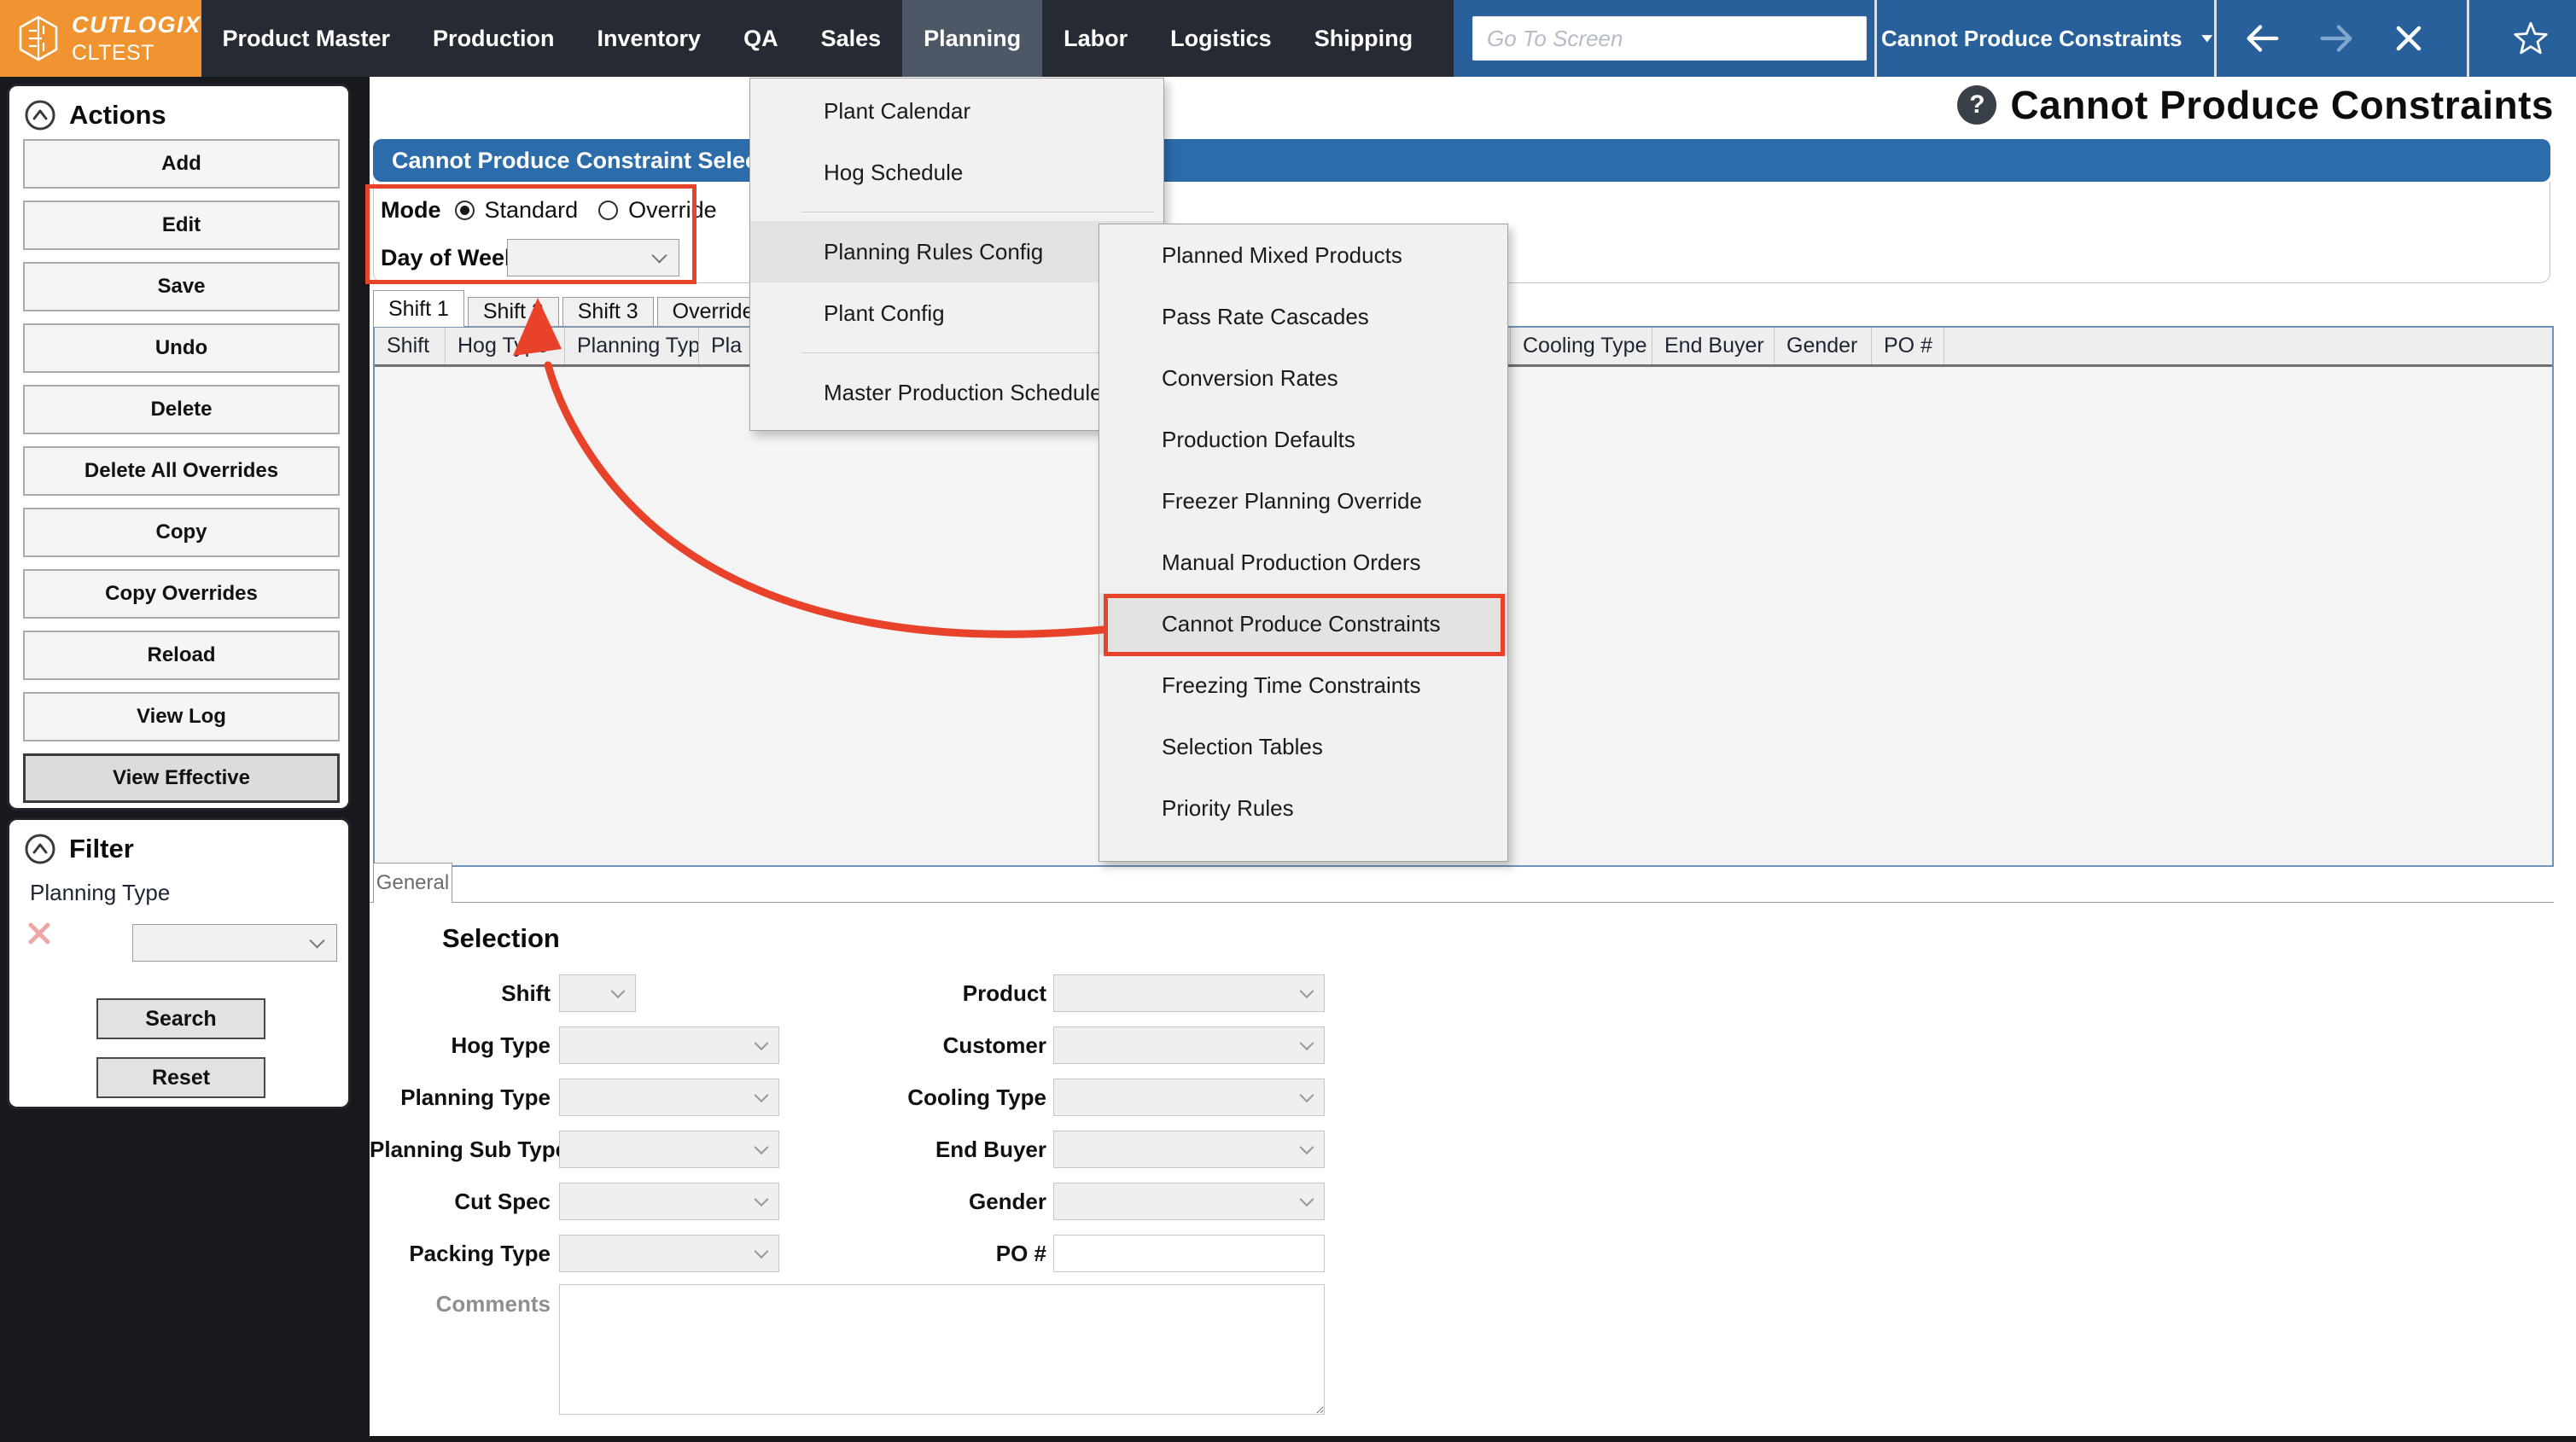  Describe the element at coordinates (597, 993) in the screenshot. I see `shift-dropdown` at that location.